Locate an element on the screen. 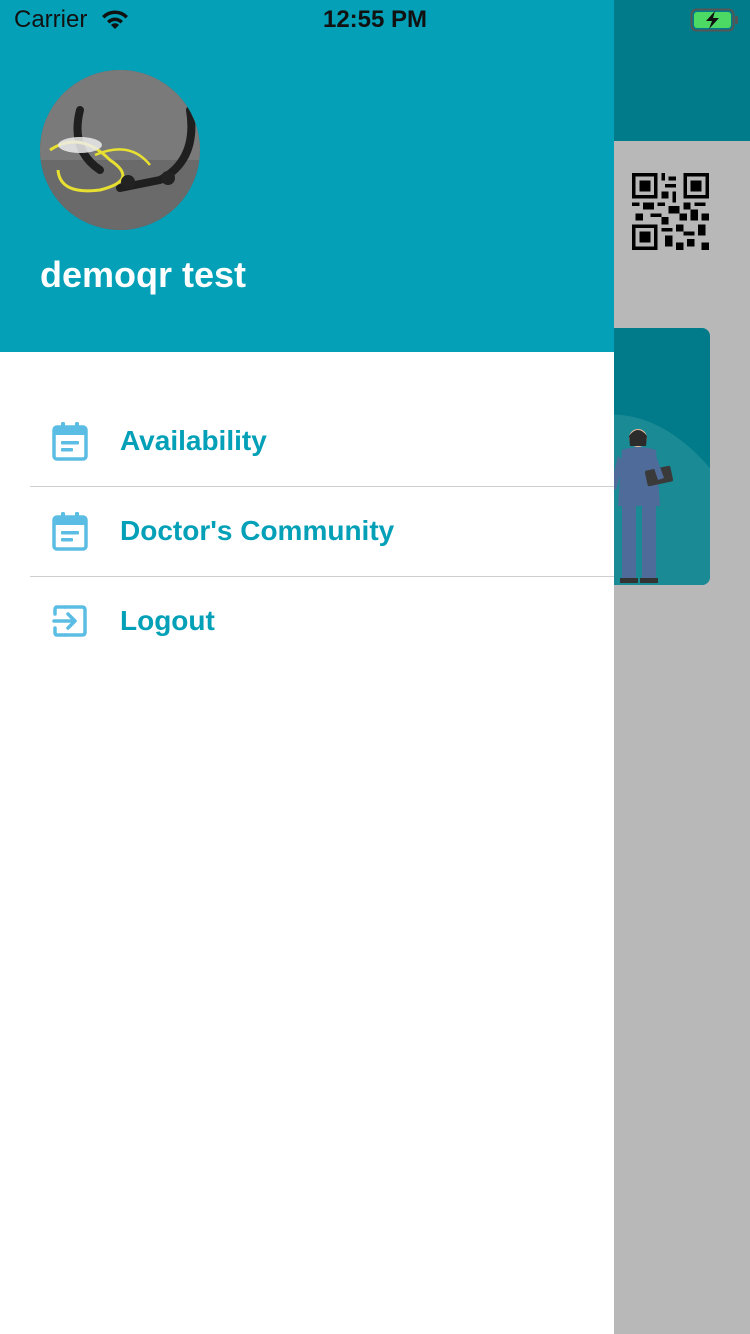 This screenshot has width=750, height=1334. status-time: 12:55 PM is located at coordinates (375, 19).